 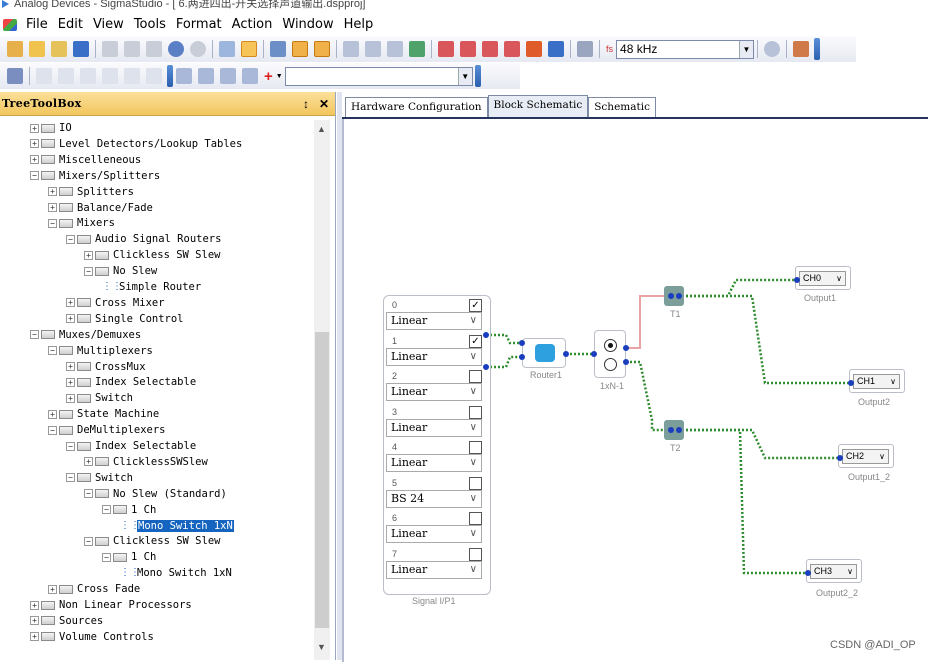 I want to click on tree-item: + Volume Controls, so click(x=92, y=637).